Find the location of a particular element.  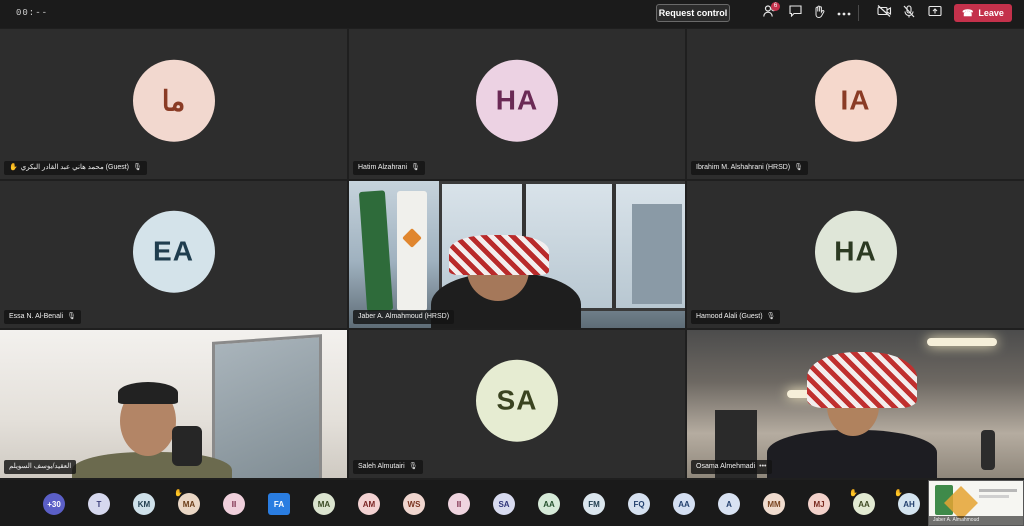

participant-avatar-chip: KM is located at coordinates (144, 504).